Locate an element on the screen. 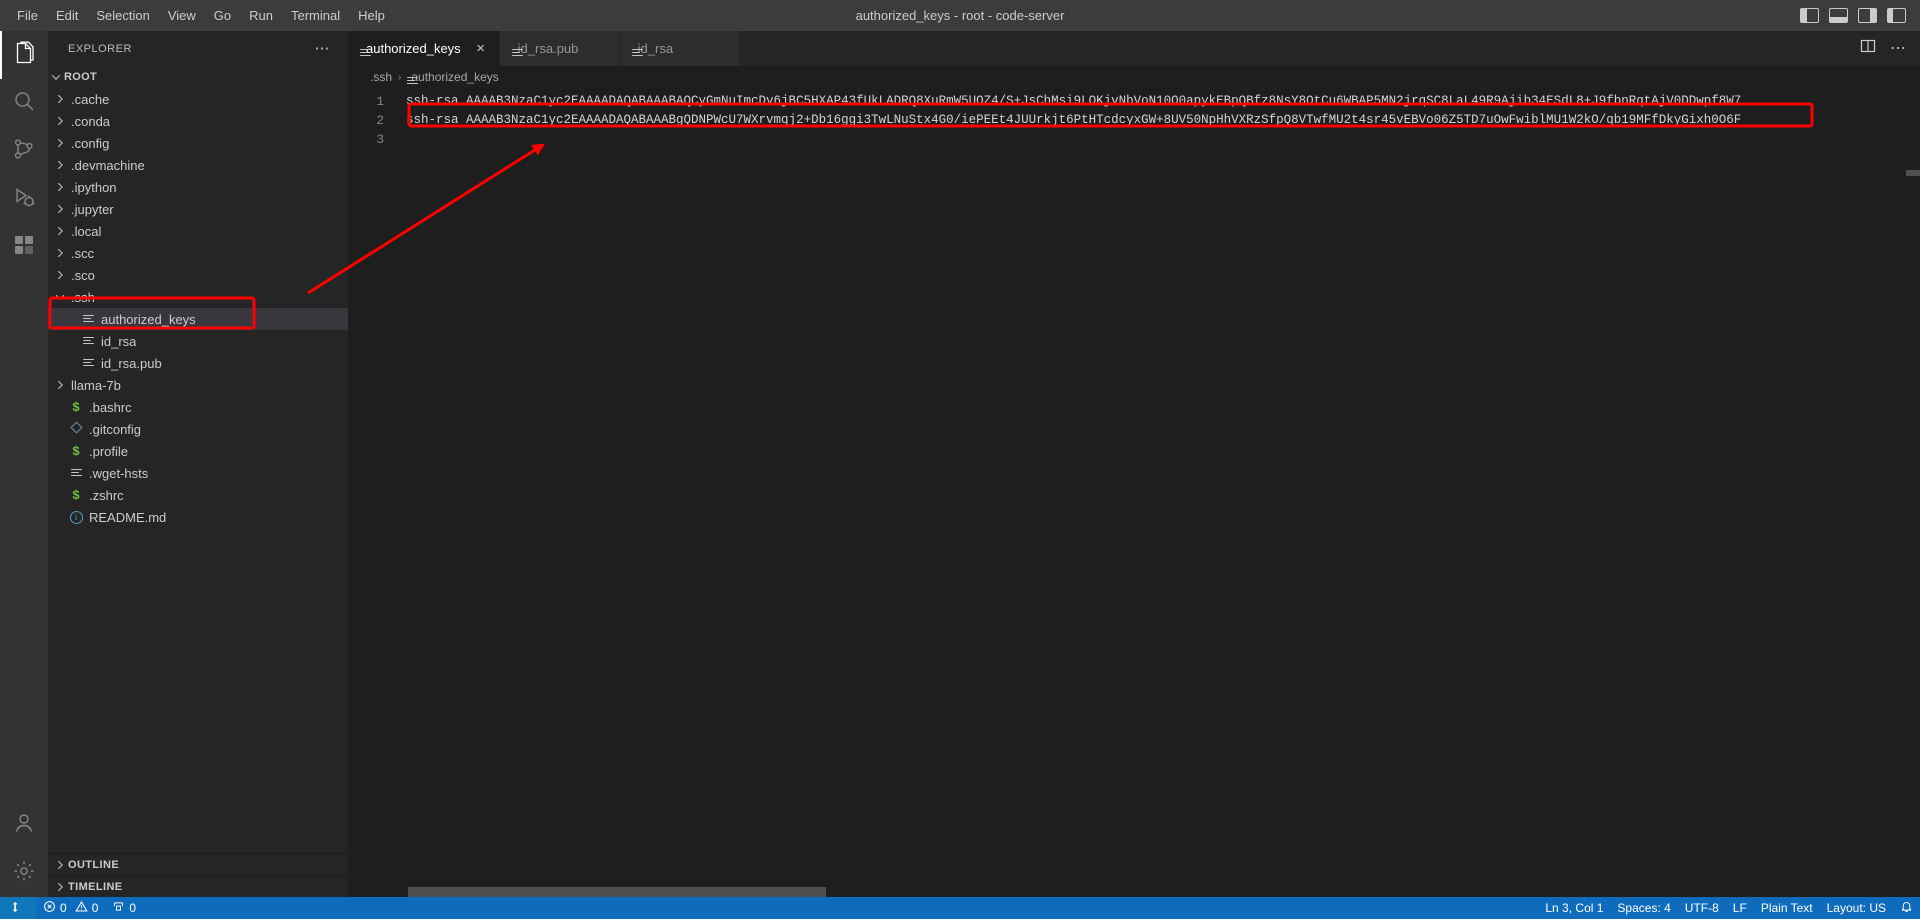 This screenshot has height=919, width=1920. tree-item-icon: i is located at coordinates (76, 517).